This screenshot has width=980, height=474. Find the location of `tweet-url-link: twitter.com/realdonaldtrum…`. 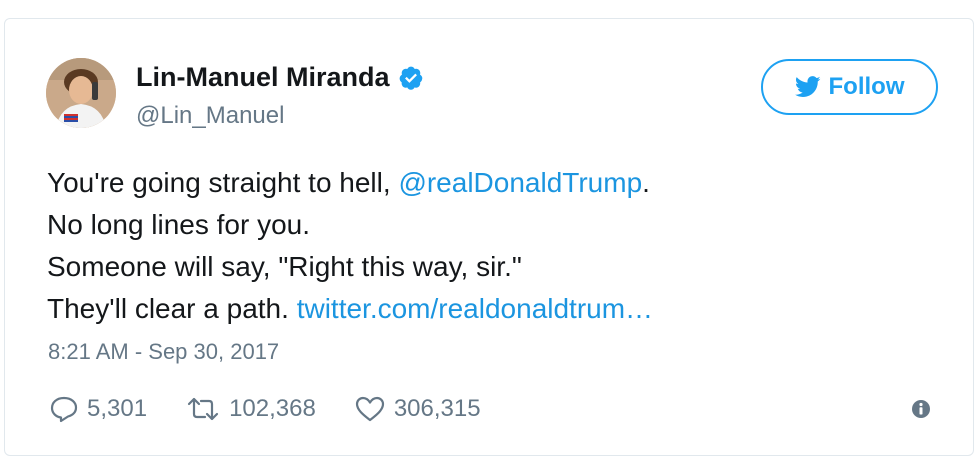

tweet-url-link: twitter.com/realdonaldtrum… is located at coordinates (475, 308).